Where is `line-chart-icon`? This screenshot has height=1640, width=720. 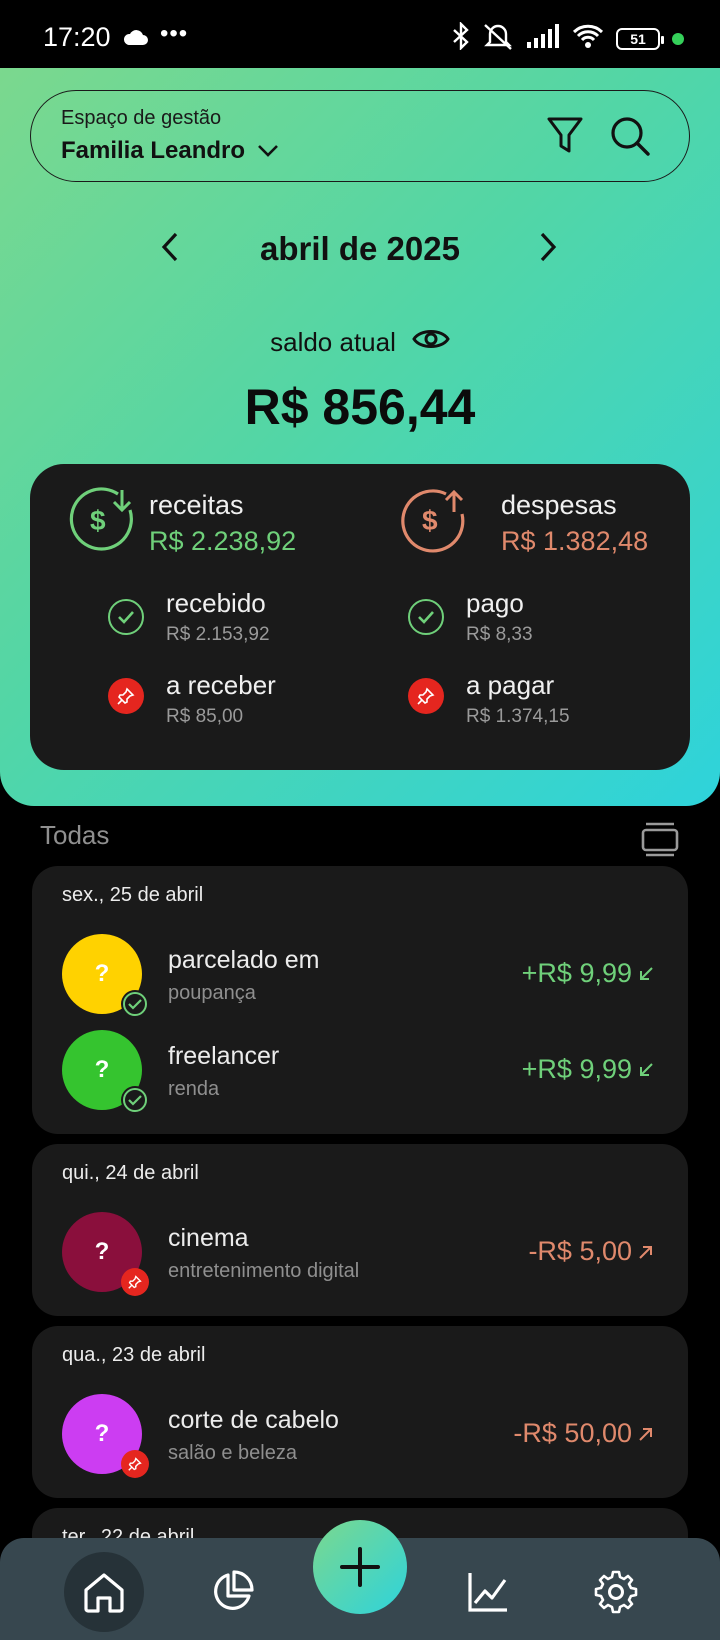 line-chart-icon is located at coordinates (488, 1592).